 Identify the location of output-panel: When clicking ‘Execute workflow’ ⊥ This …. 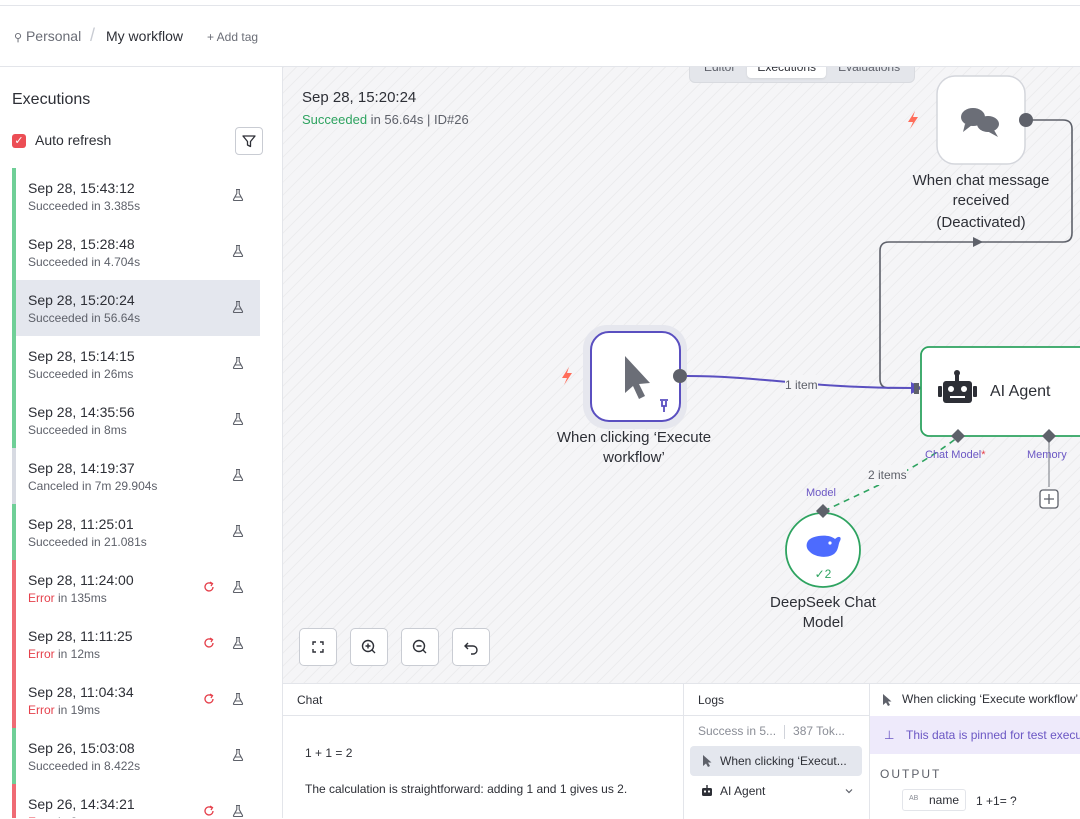
(975, 751).